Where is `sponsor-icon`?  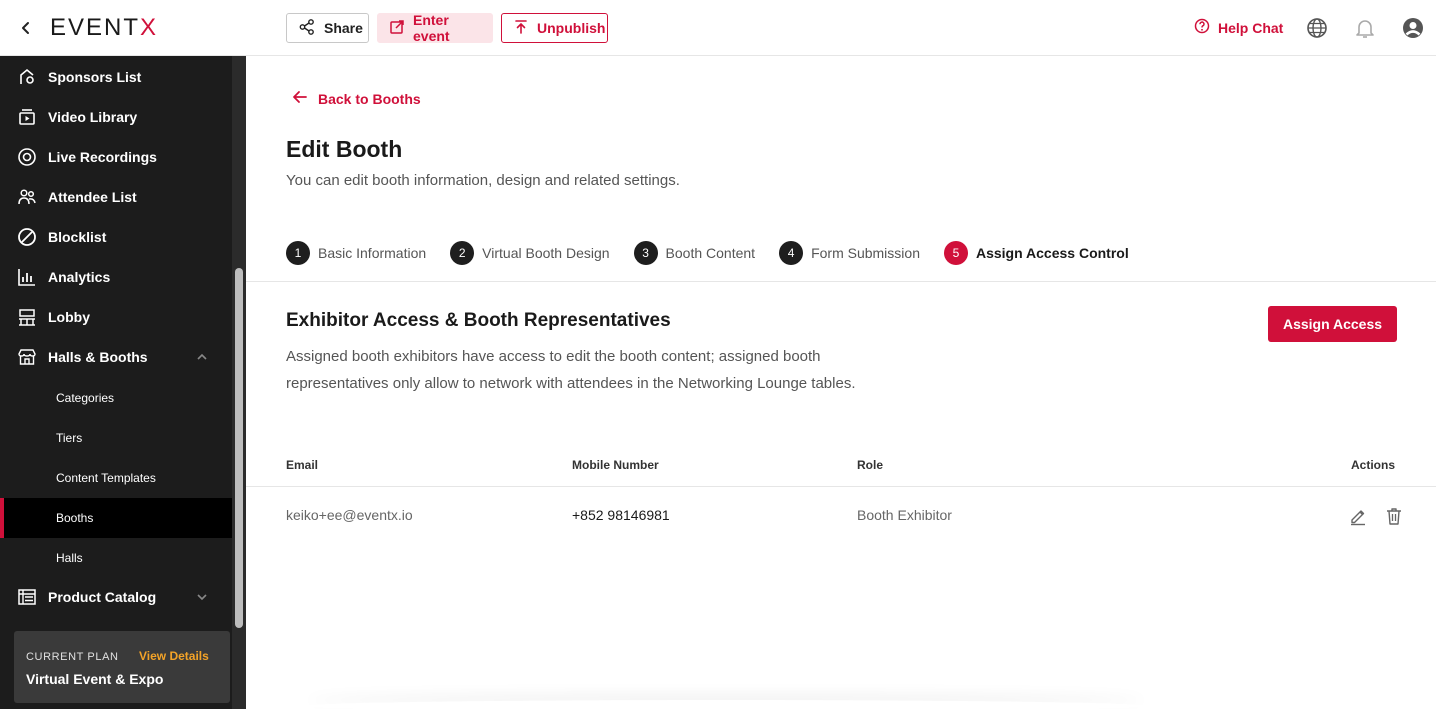
sponsor-icon is located at coordinates (27, 77).